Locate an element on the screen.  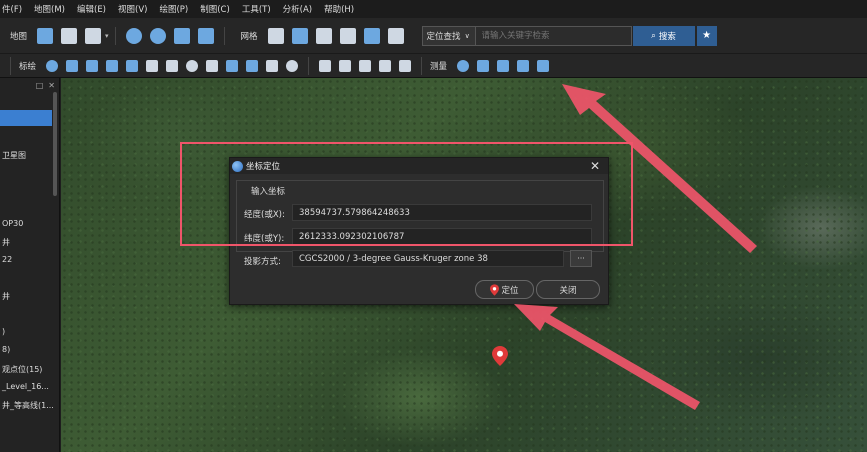
annotation-arrow-lower is located at coordinates (607, 357).